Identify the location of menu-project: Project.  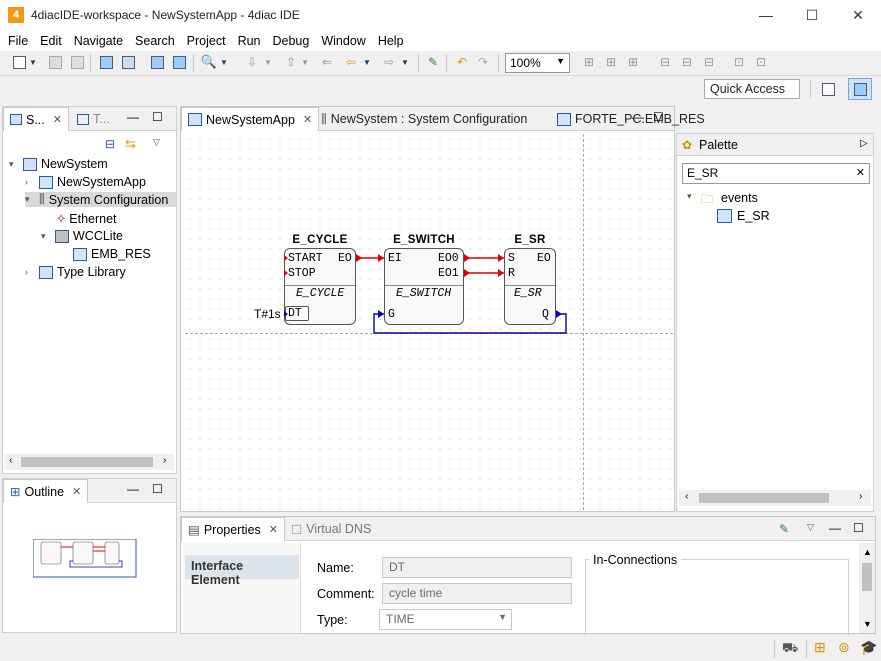
(209, 41).